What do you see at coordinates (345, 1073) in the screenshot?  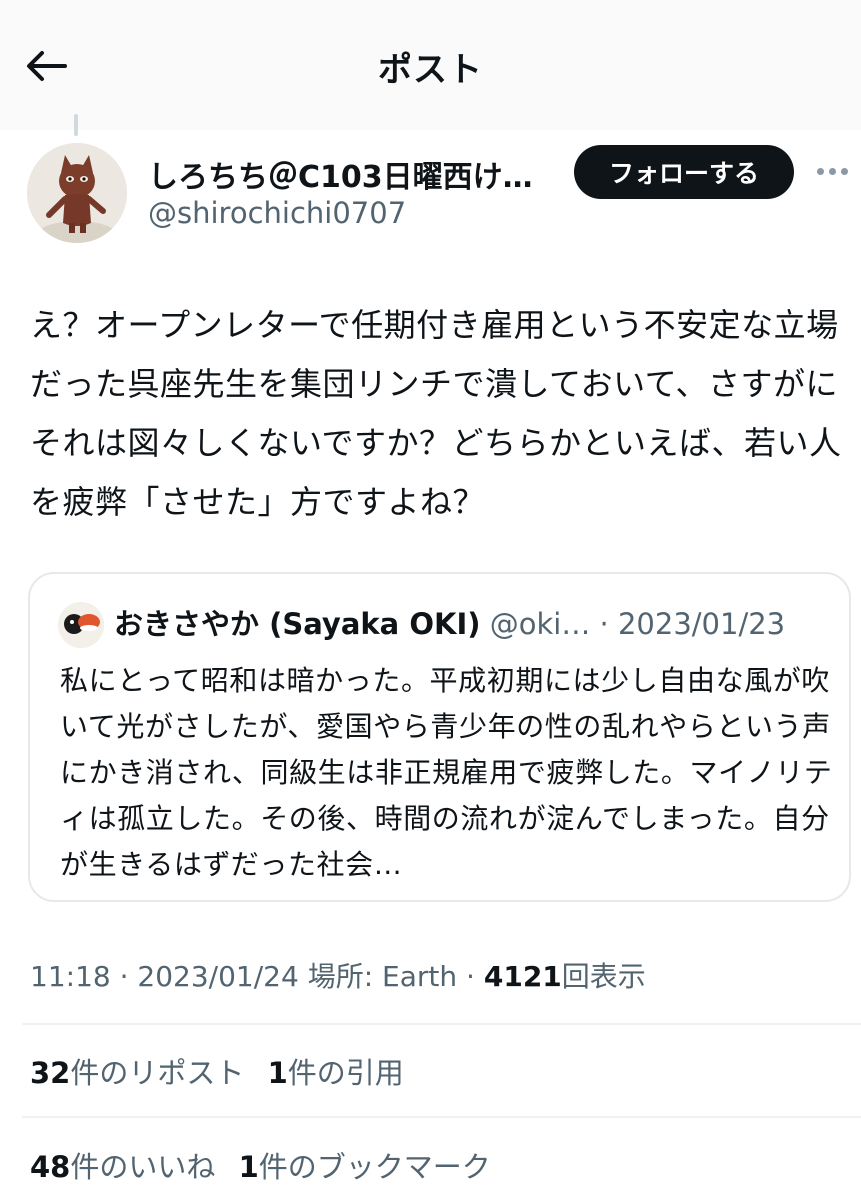 I see `quotes-label: 件の引用` at bounding box center [345, 1073].